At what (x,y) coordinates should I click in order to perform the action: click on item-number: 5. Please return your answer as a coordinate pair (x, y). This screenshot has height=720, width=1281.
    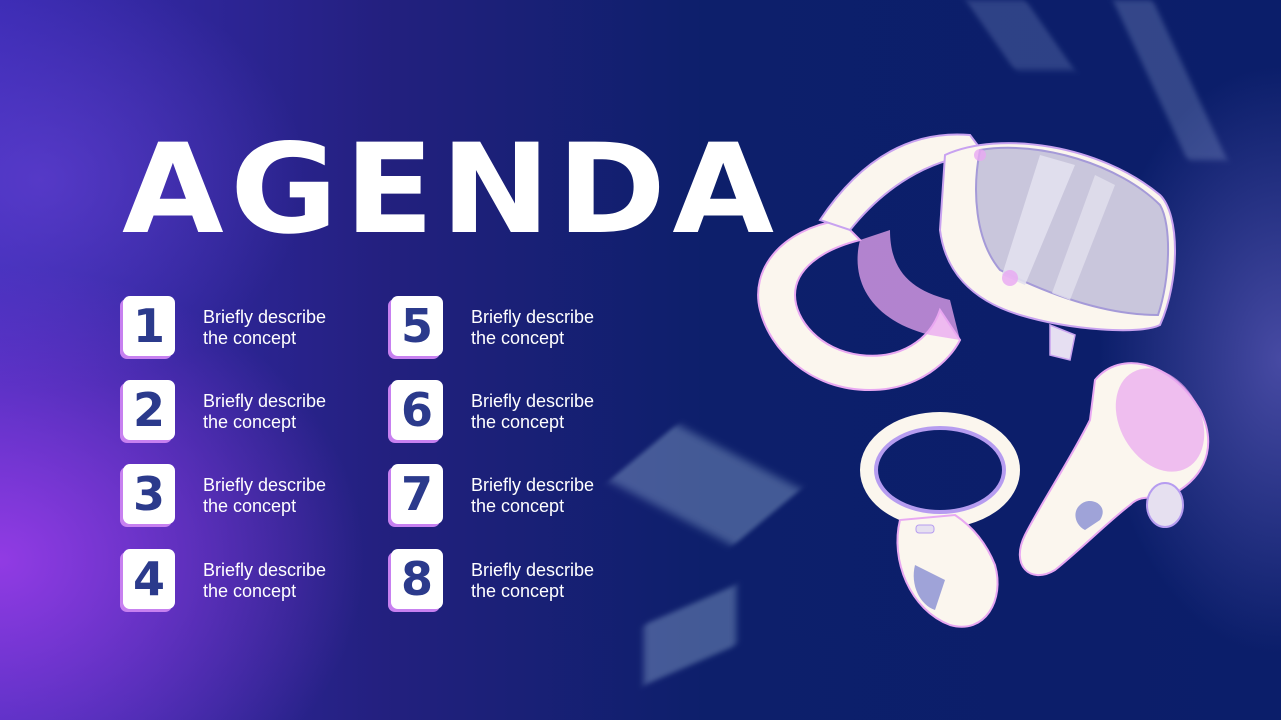
    Looking at the image, I should click on (417, 326).